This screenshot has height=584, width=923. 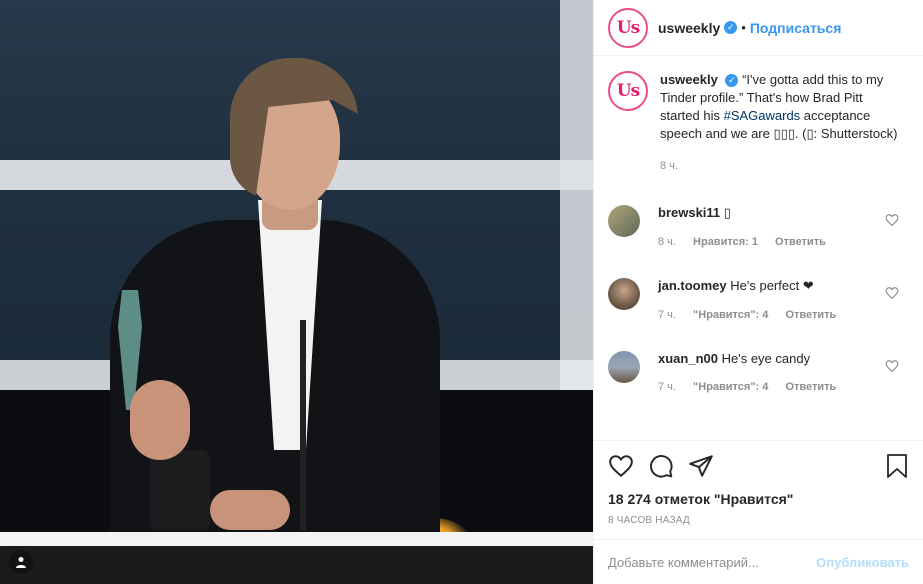 What do you see at coordinates (796, 28) in the screenshot?
I see `follow-button: Подписаться` at bounding box center [796, 28].